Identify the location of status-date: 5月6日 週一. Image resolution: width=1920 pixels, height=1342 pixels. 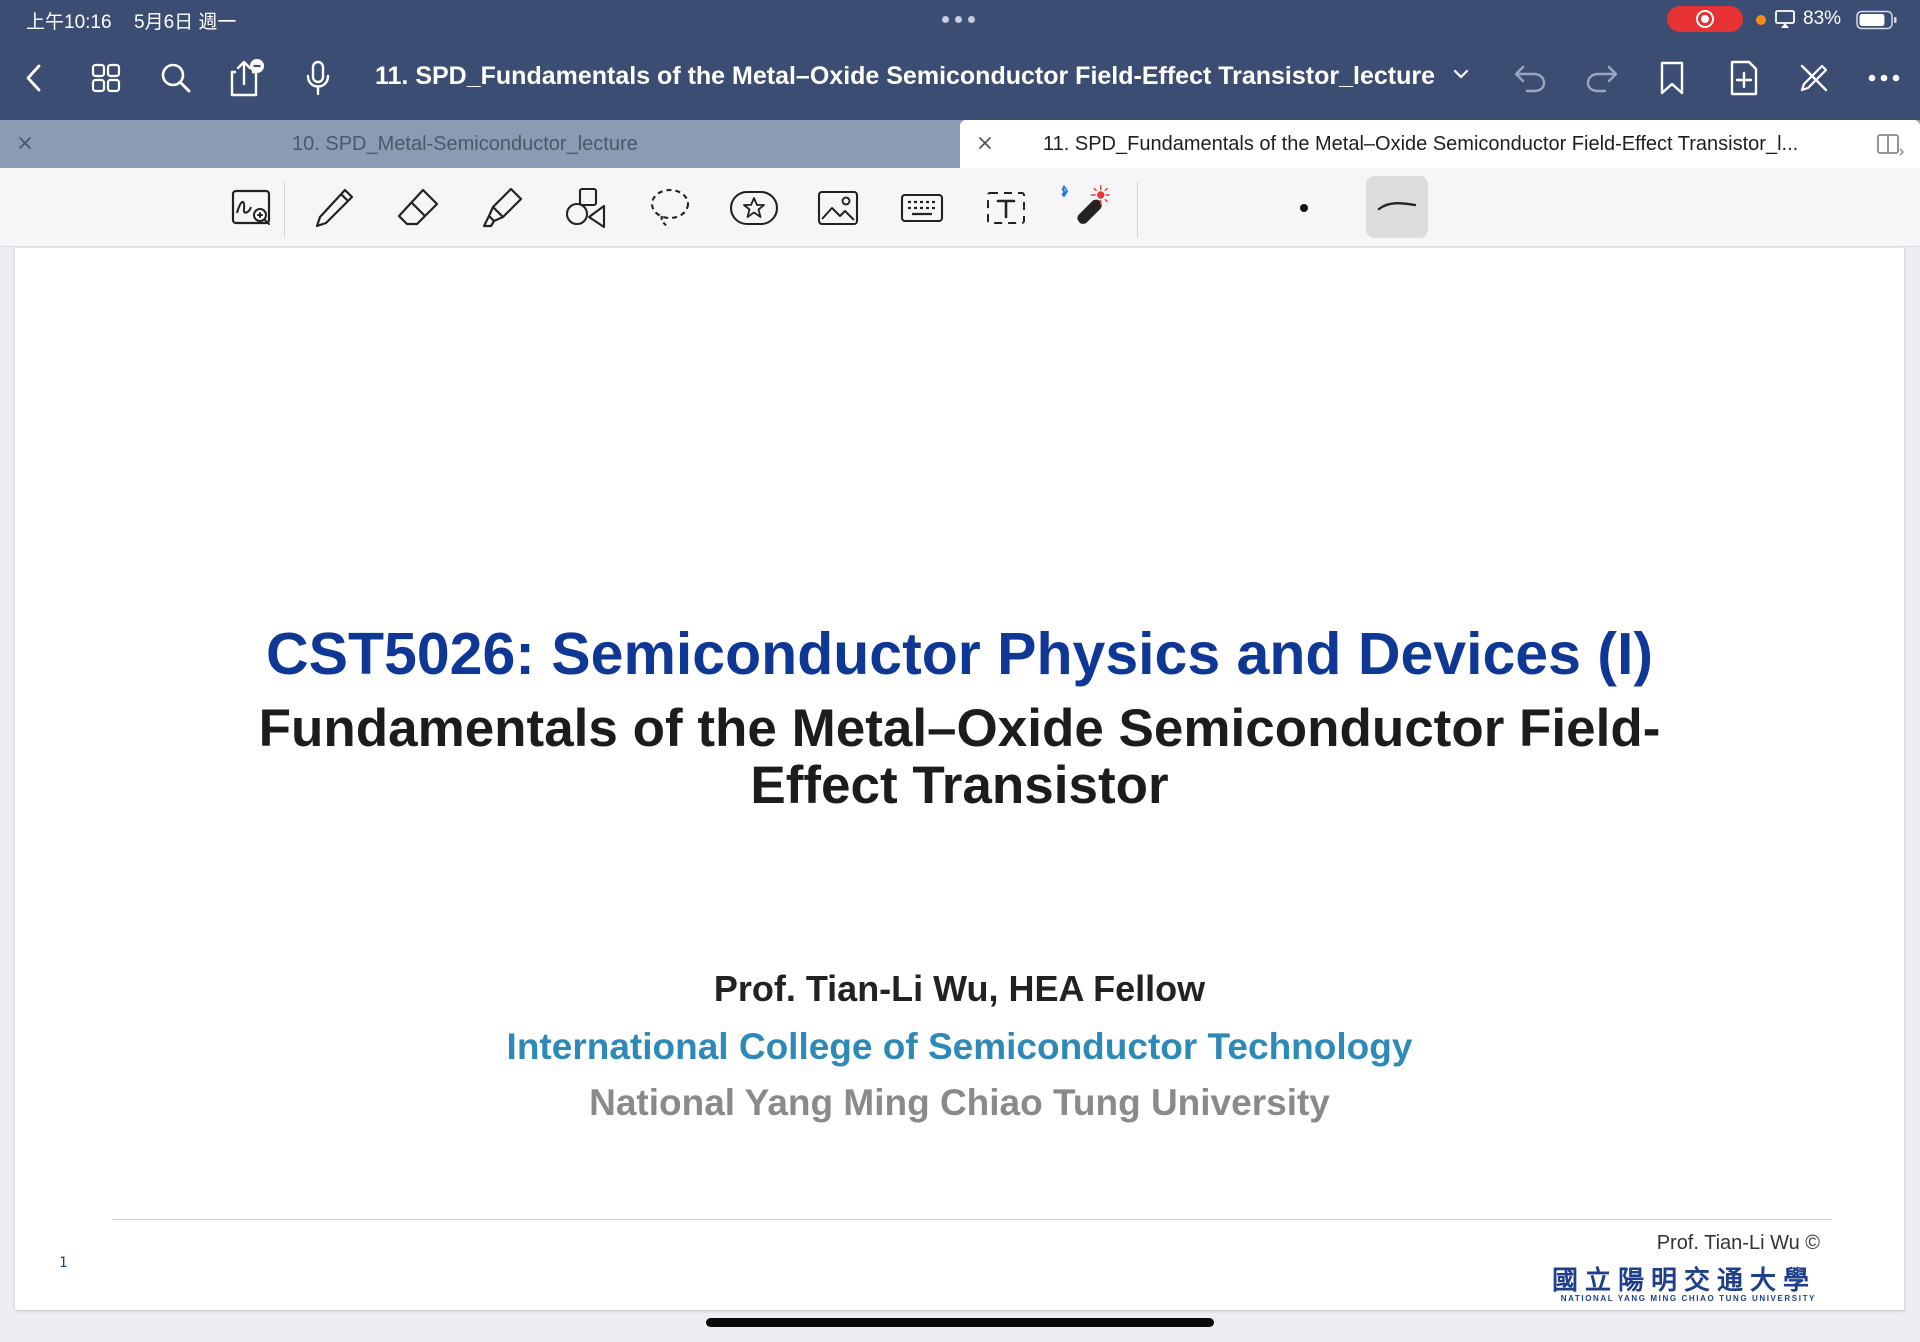
(185, 22).